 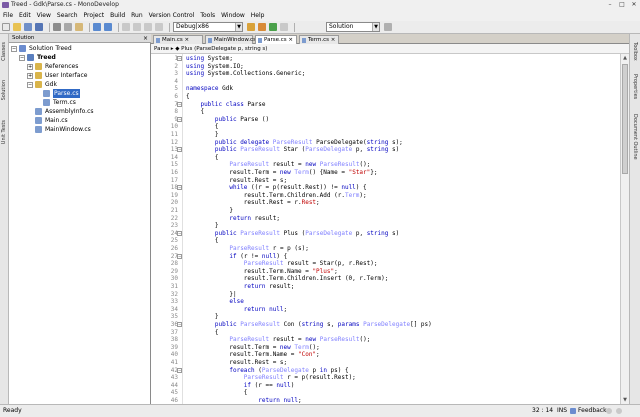 I want to click on tree-item-assemblyinfo-cs: AssemblyInfo.cs, so click(x=64, y=111).